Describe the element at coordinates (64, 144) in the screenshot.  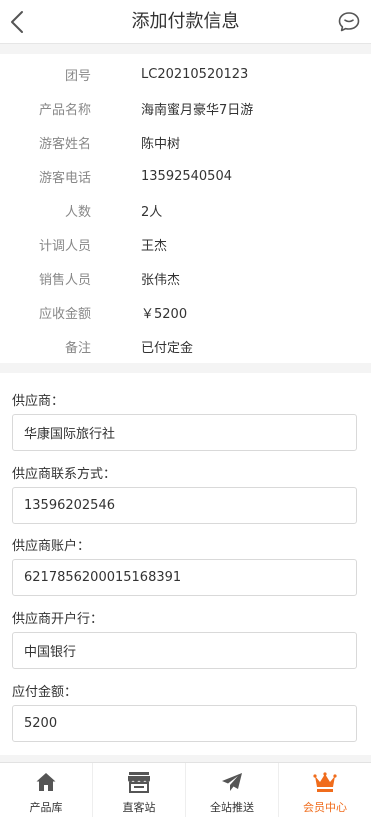
I see `info-label: 游客姓名` at that location.